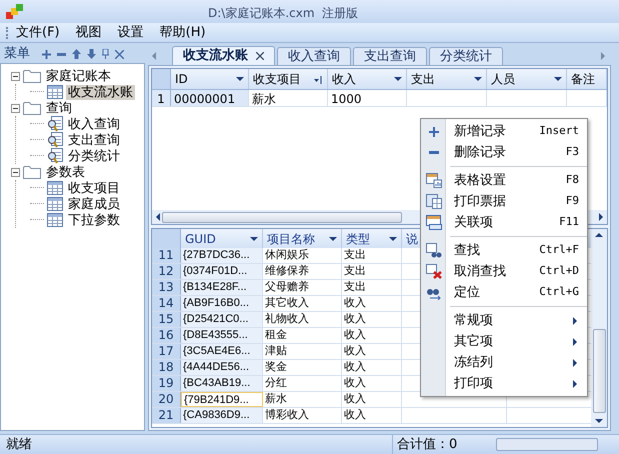 The width and height of the screenshot is (619, 454). I want to click on menu-item: 关联项 F11, so click(504, 222).